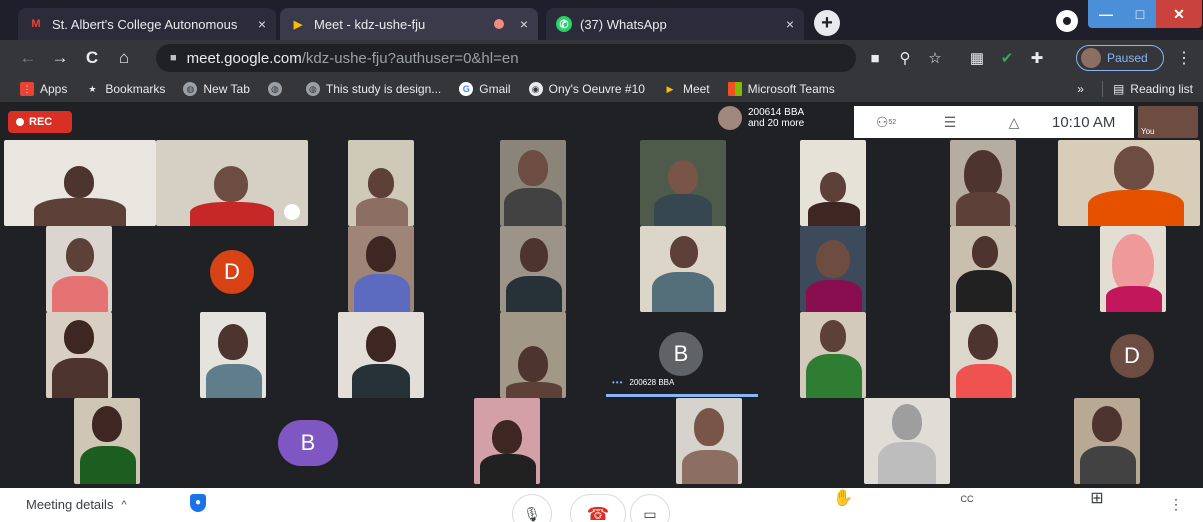  What do you see at coordinates (135, 89) in the screenshot?
I see `bookmark-label: Bookmarks` at bounding box center [135, 89].